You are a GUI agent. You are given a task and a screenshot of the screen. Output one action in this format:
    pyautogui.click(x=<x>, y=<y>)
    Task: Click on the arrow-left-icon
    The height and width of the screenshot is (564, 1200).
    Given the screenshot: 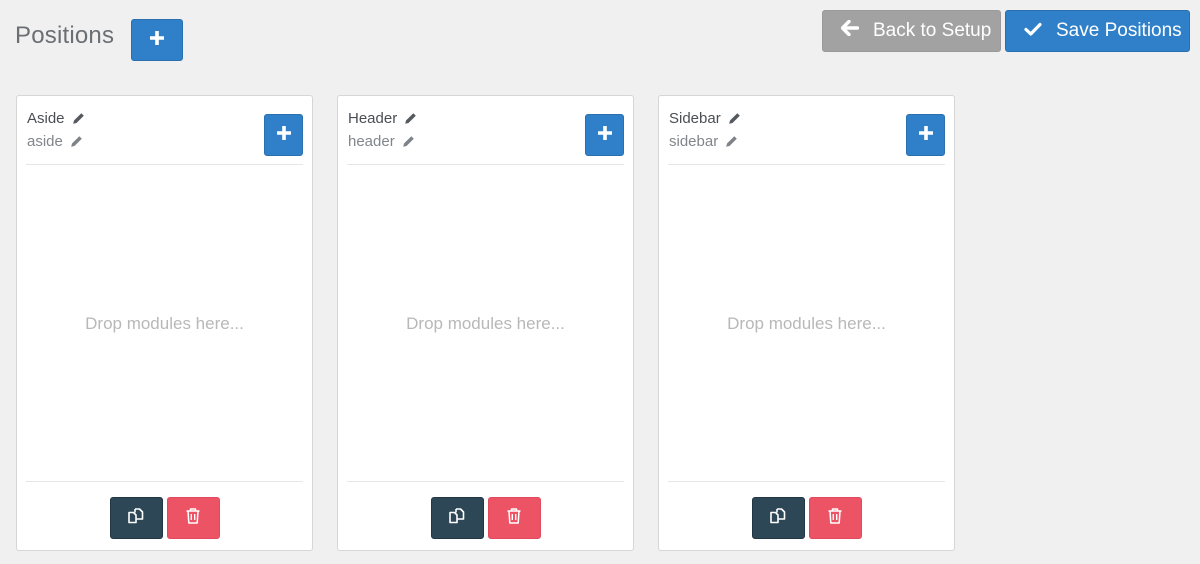 What is the action you would take?
    pyautogui.click(x=850, y=30)
    